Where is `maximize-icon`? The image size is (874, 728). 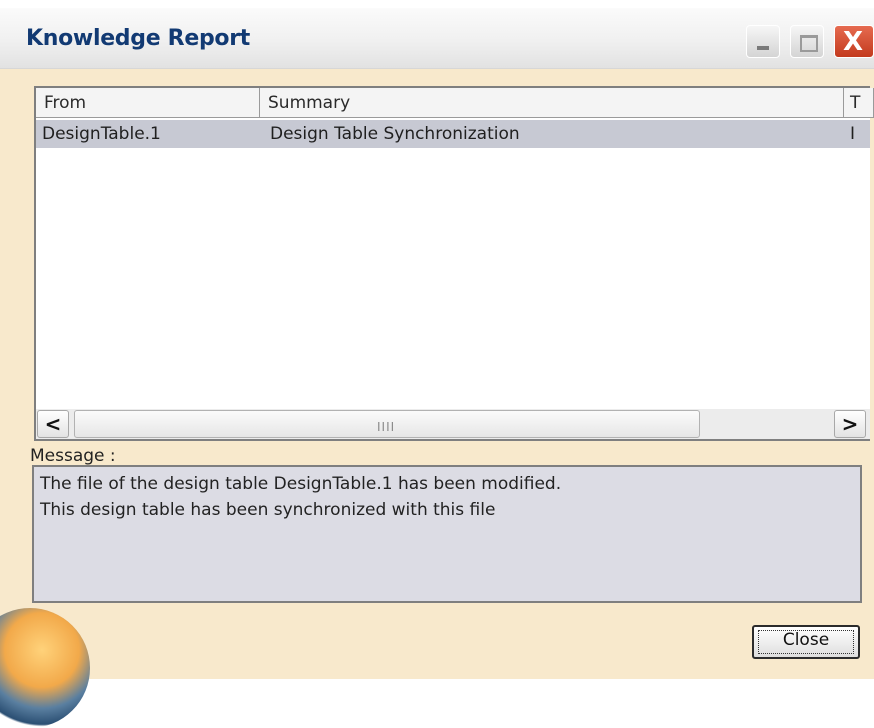 maximize-icon is located at coordinates (809, 43).